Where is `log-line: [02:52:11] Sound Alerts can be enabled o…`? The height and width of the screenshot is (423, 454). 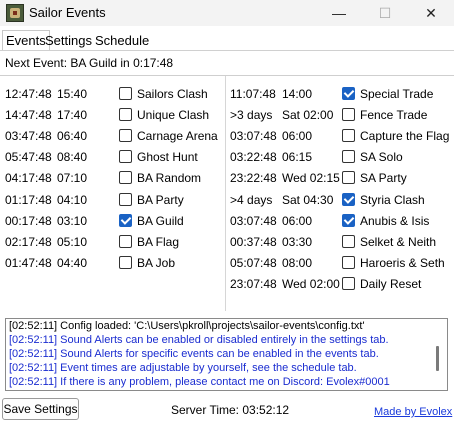 log-line: [02:52:11] Sound Alerts can be enabled o… is located at coordinates (199, 340).